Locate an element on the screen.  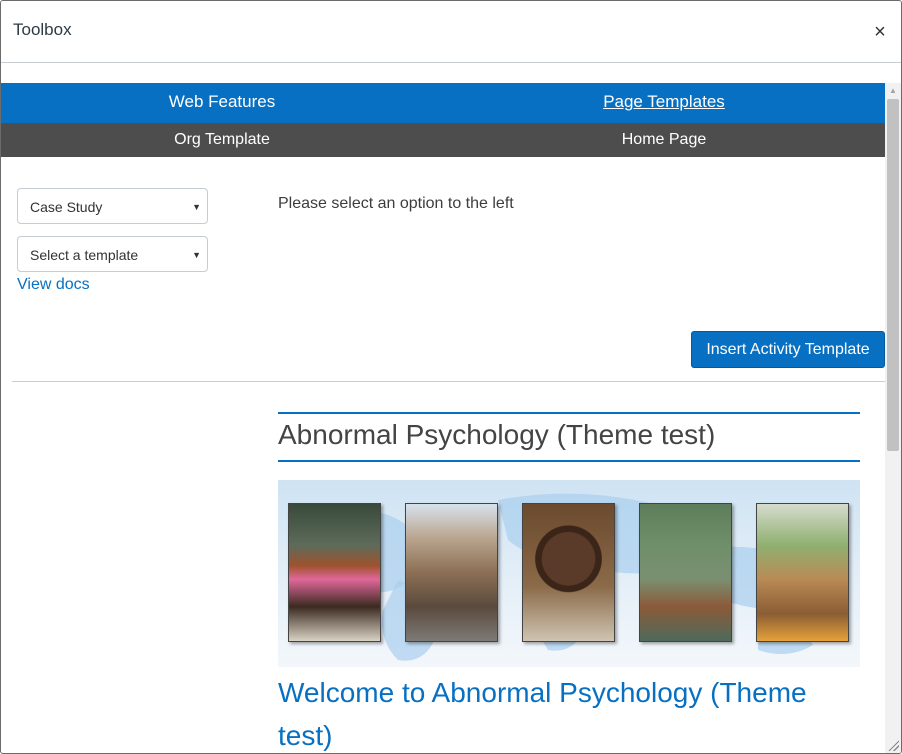
market-vendor-photo is located at coordinates (334, 572).